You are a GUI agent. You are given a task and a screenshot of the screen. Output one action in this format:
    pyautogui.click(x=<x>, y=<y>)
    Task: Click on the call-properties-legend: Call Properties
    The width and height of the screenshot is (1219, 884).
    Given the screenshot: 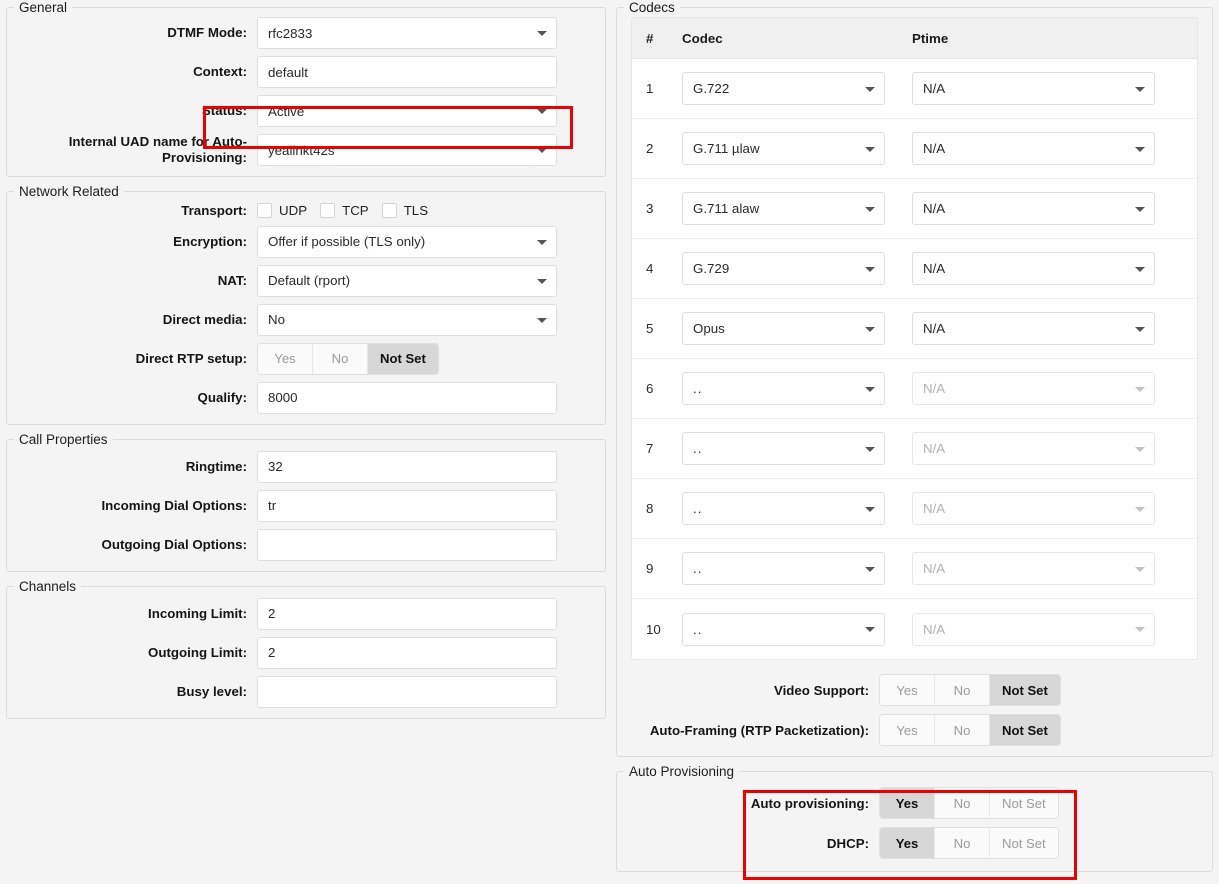 What is the action you would take?
    pyautogui.click(x=63, y=439)
    